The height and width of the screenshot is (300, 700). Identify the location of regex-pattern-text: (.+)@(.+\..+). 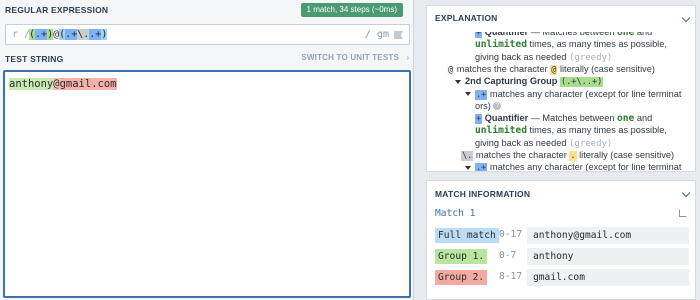
(68, 34).